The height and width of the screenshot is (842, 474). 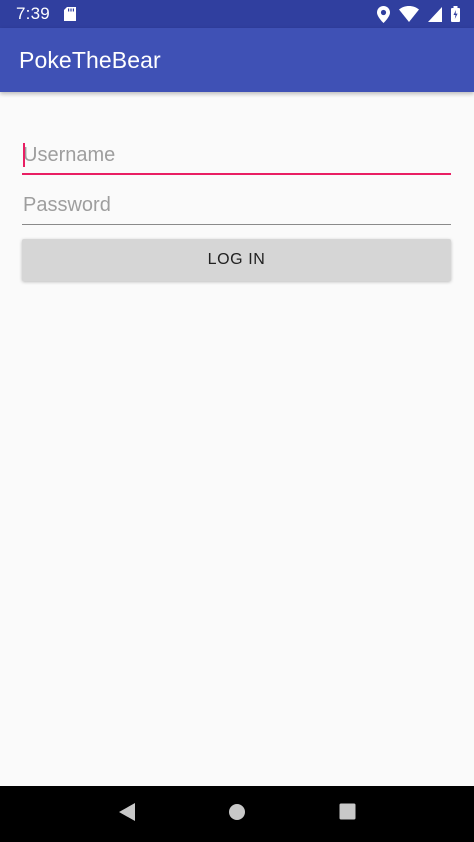 What do you see at coordinates (237, 14) in the screenshot?
I see `status-bar: 7:39` at bounding box center [237, 14].